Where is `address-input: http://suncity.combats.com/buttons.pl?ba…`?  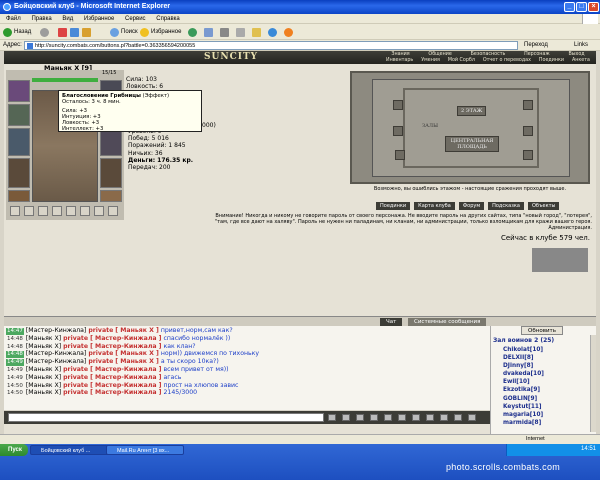
address-input: http://suncity.combats.com/buttons.pl?ba… is located at coordinates (271, 45).